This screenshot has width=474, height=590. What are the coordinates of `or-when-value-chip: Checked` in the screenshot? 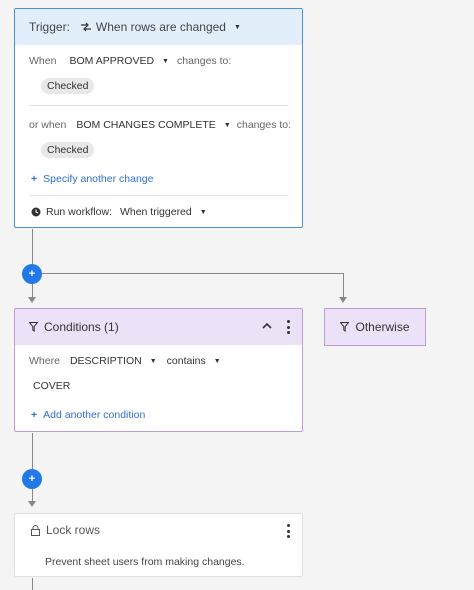 It's located at (68, 150).